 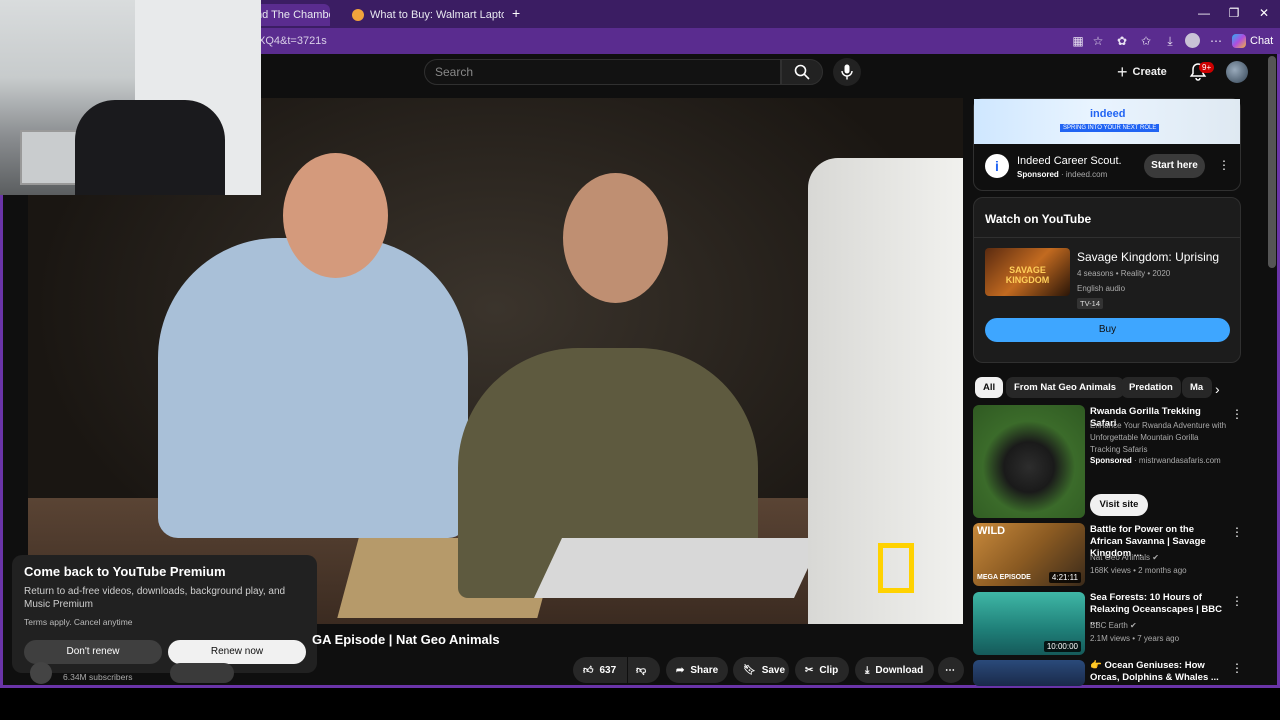 I want to click on more-horizontal-icon: ⋯, so click(x=950, y=670).